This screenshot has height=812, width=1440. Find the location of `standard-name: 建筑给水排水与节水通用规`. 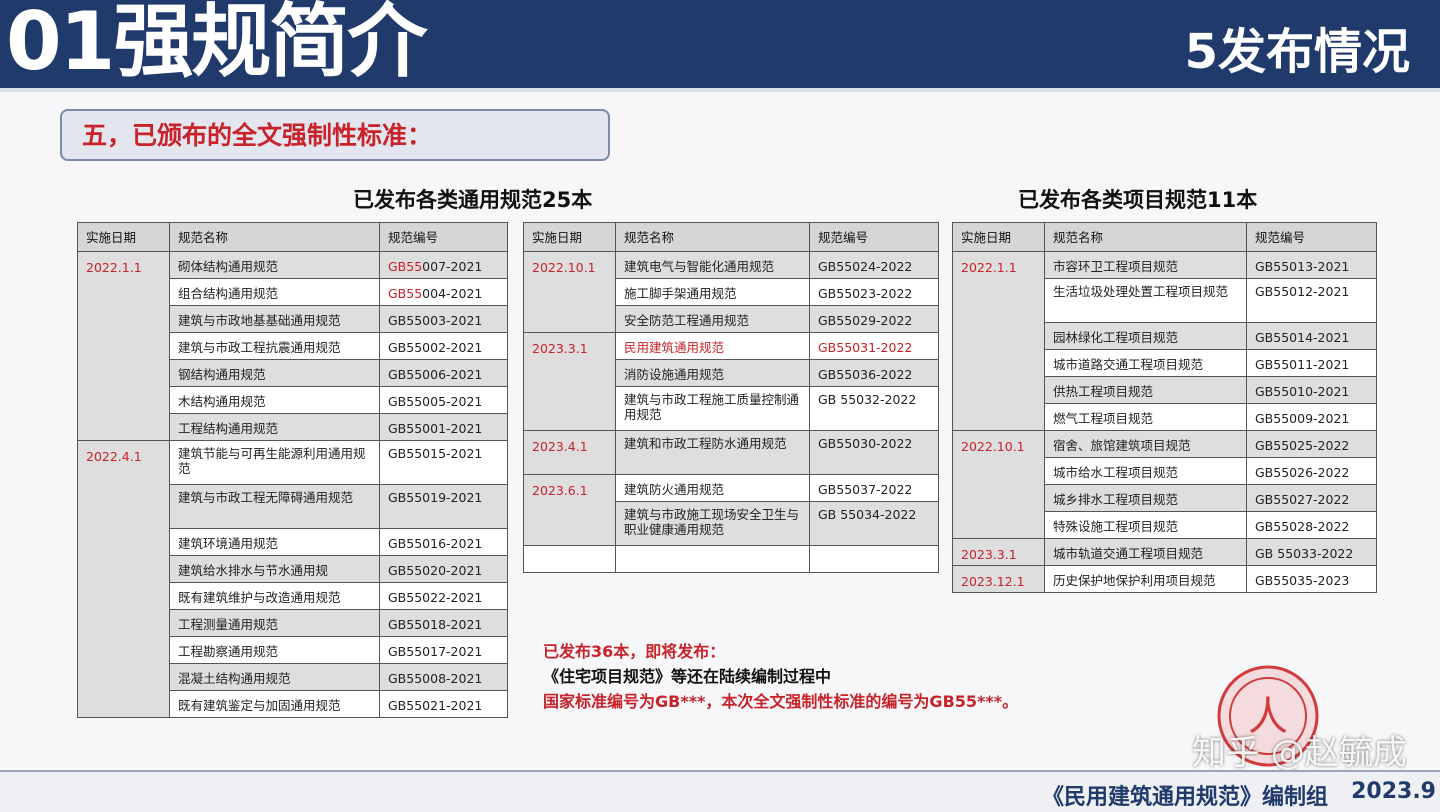

standard-name: 建筑给水排水与节水通用规 is located at coordinates (253, 570).